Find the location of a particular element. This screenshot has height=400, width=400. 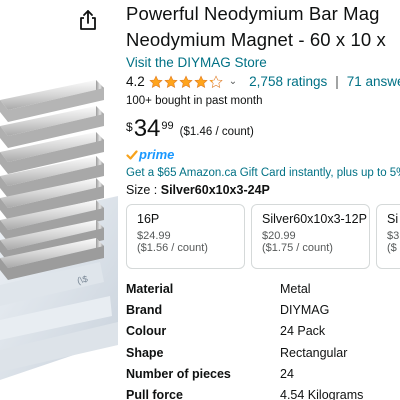

star-rating is located at coordinates (186, 81).